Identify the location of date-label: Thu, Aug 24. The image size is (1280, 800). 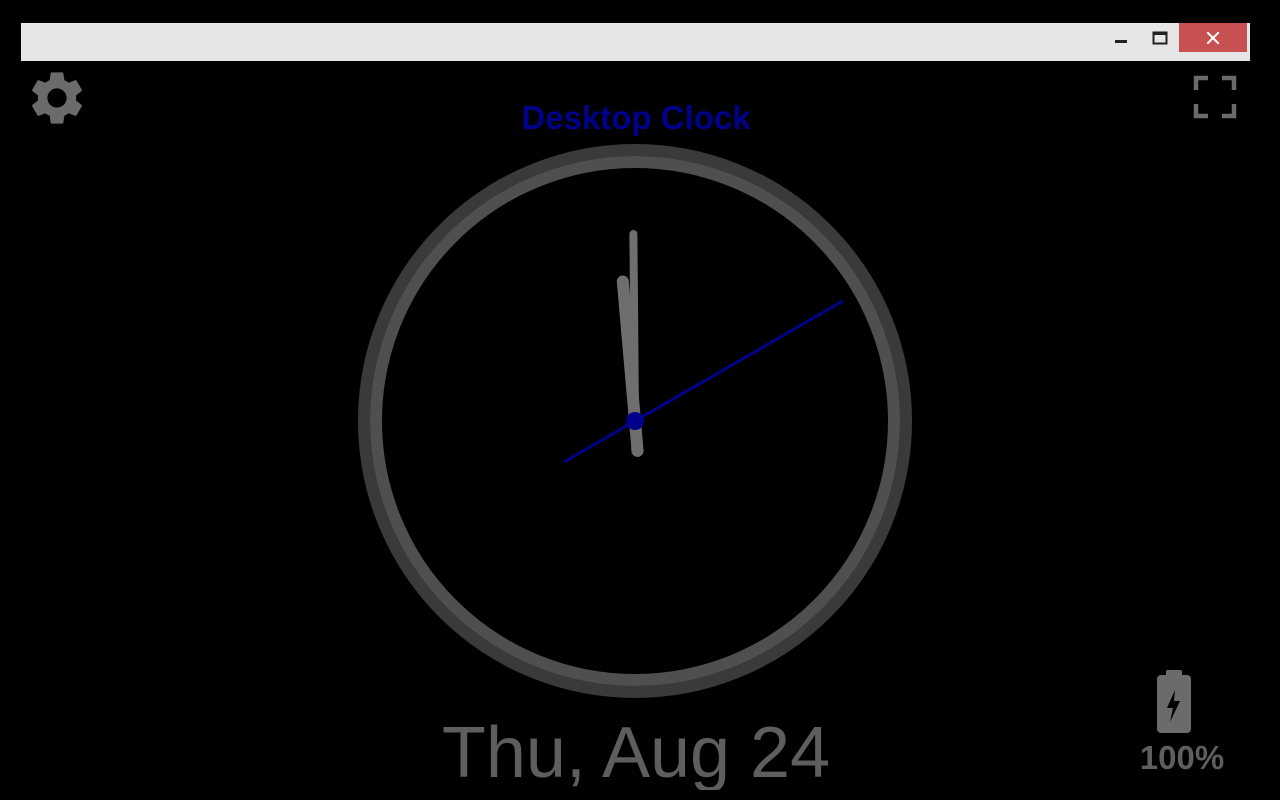
(636, 751).